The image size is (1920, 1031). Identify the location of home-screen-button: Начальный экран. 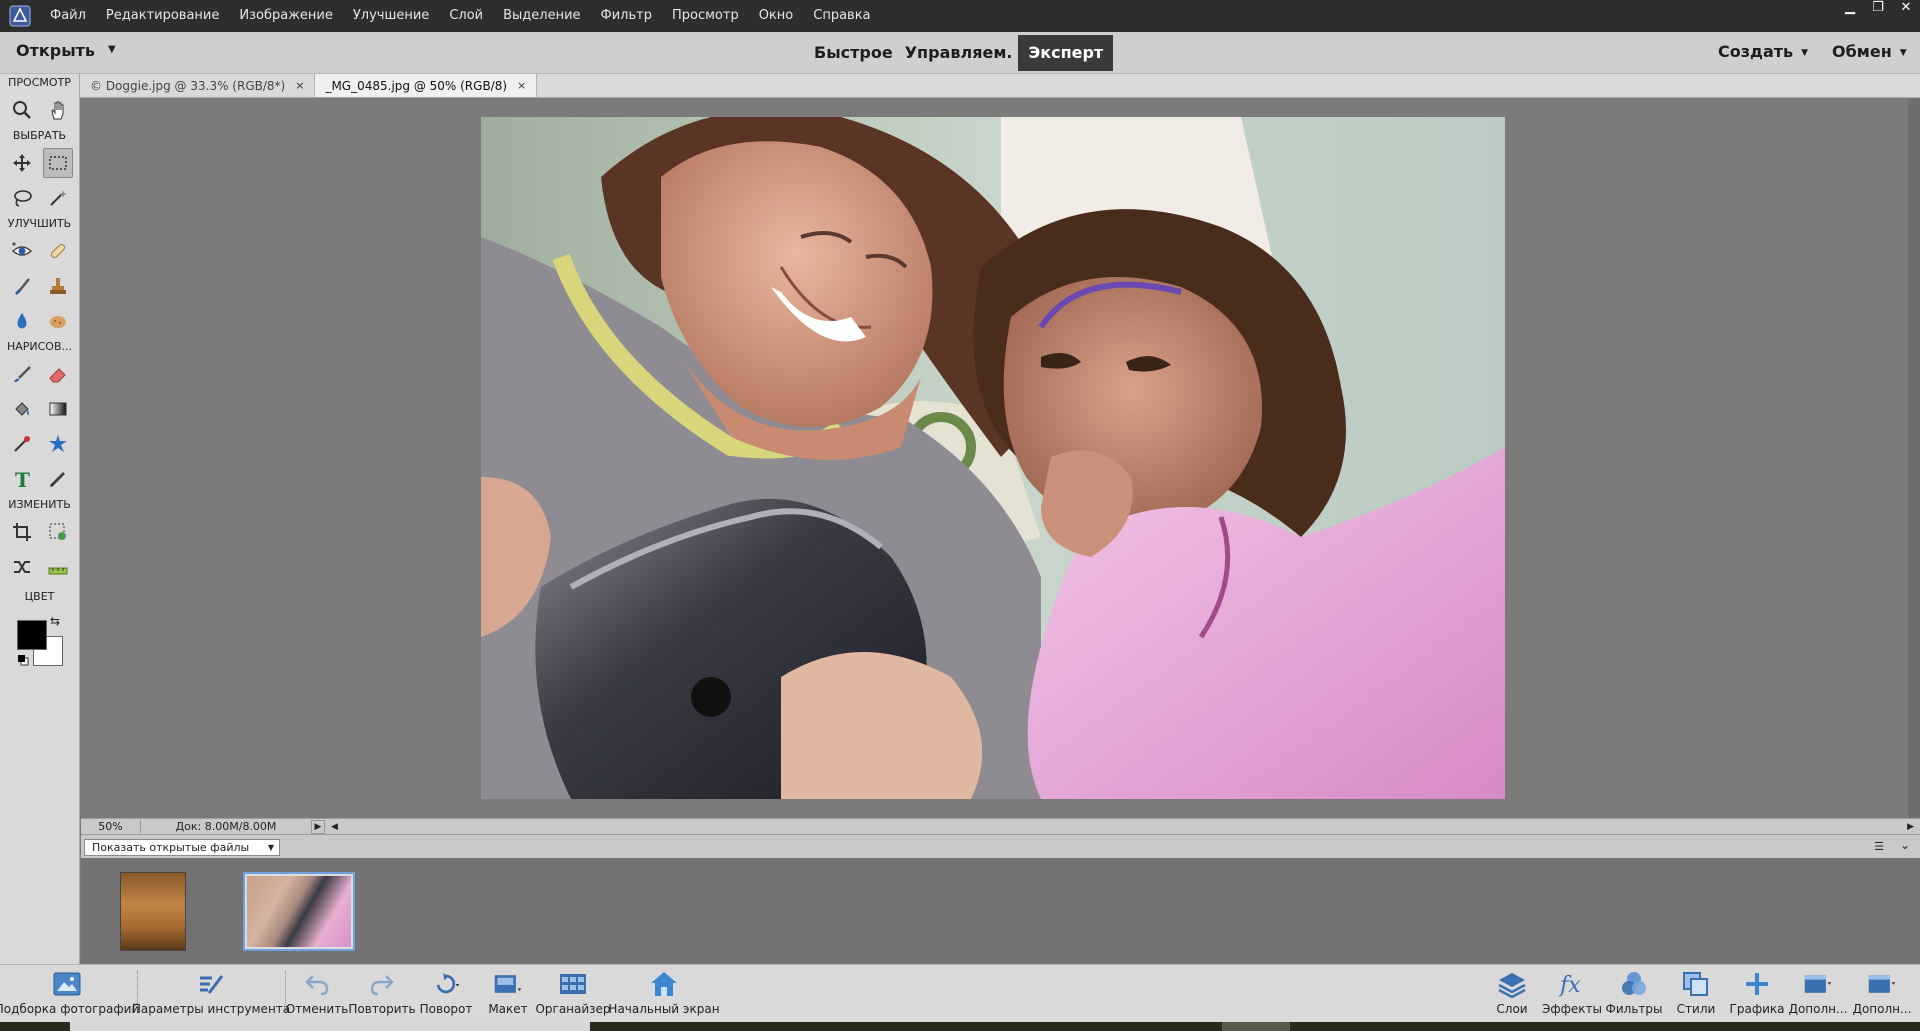
(664, 992).